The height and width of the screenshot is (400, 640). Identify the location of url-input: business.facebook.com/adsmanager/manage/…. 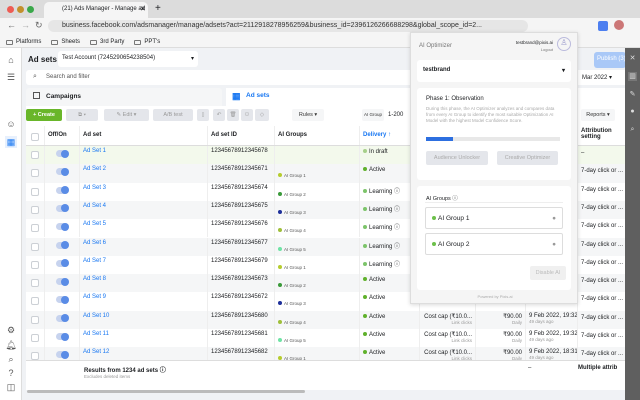
(288, 26).